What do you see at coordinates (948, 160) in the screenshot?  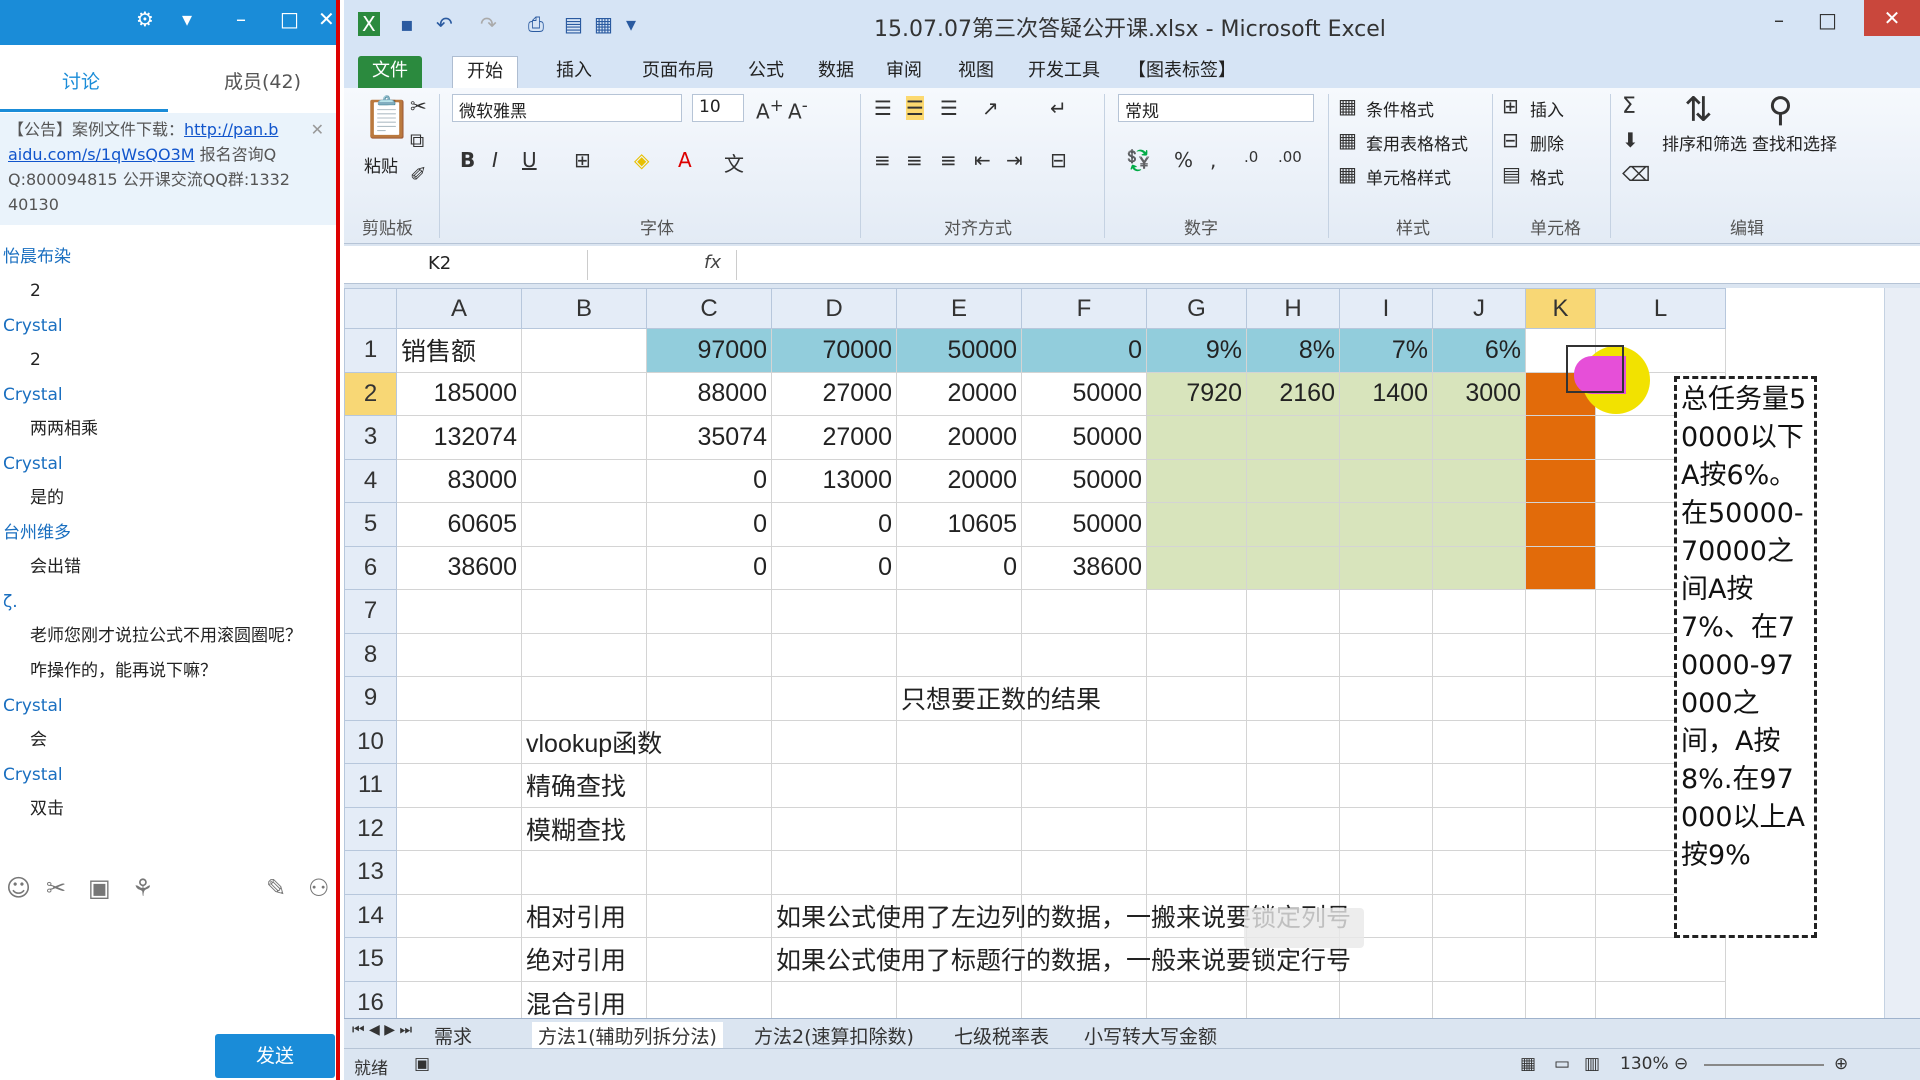 I see `align-right-icon: ≡` at bounding box center [948, 160].